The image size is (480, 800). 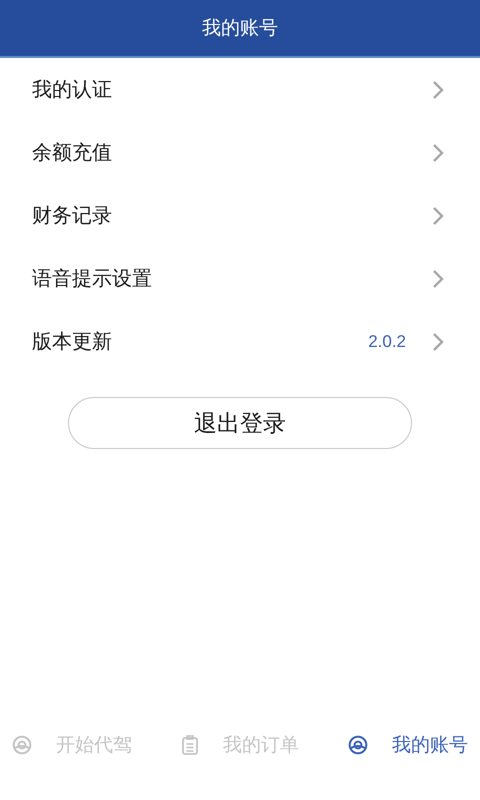 What do you see at coordinates (92, 278) in the screenshot?
I see `menu-label: 语音提示设置` at bounding box center [92, 278].